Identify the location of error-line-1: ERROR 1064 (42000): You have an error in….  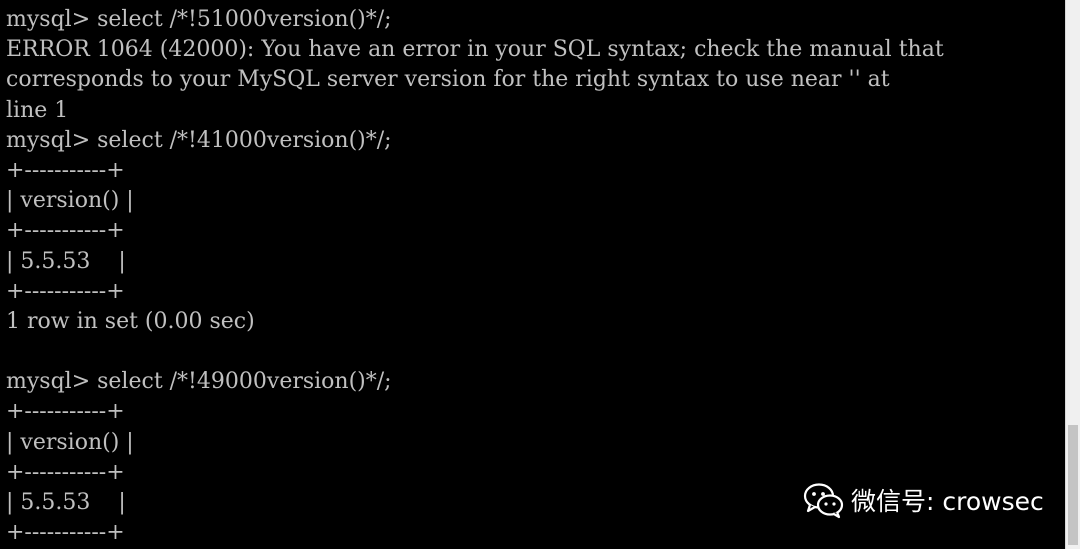
(475, 50).